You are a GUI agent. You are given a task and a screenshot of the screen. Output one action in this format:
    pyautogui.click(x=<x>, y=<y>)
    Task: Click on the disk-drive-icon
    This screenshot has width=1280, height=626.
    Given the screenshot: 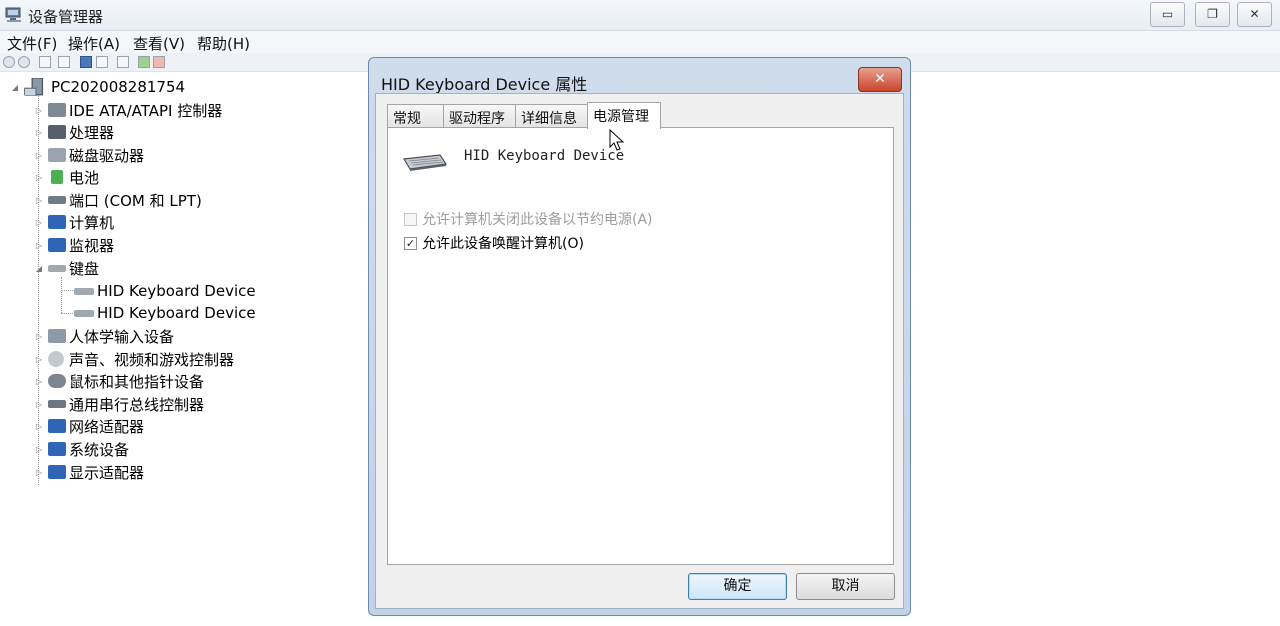 What is the action you would take?
    pyautogui.click(x=57, y=155)
    